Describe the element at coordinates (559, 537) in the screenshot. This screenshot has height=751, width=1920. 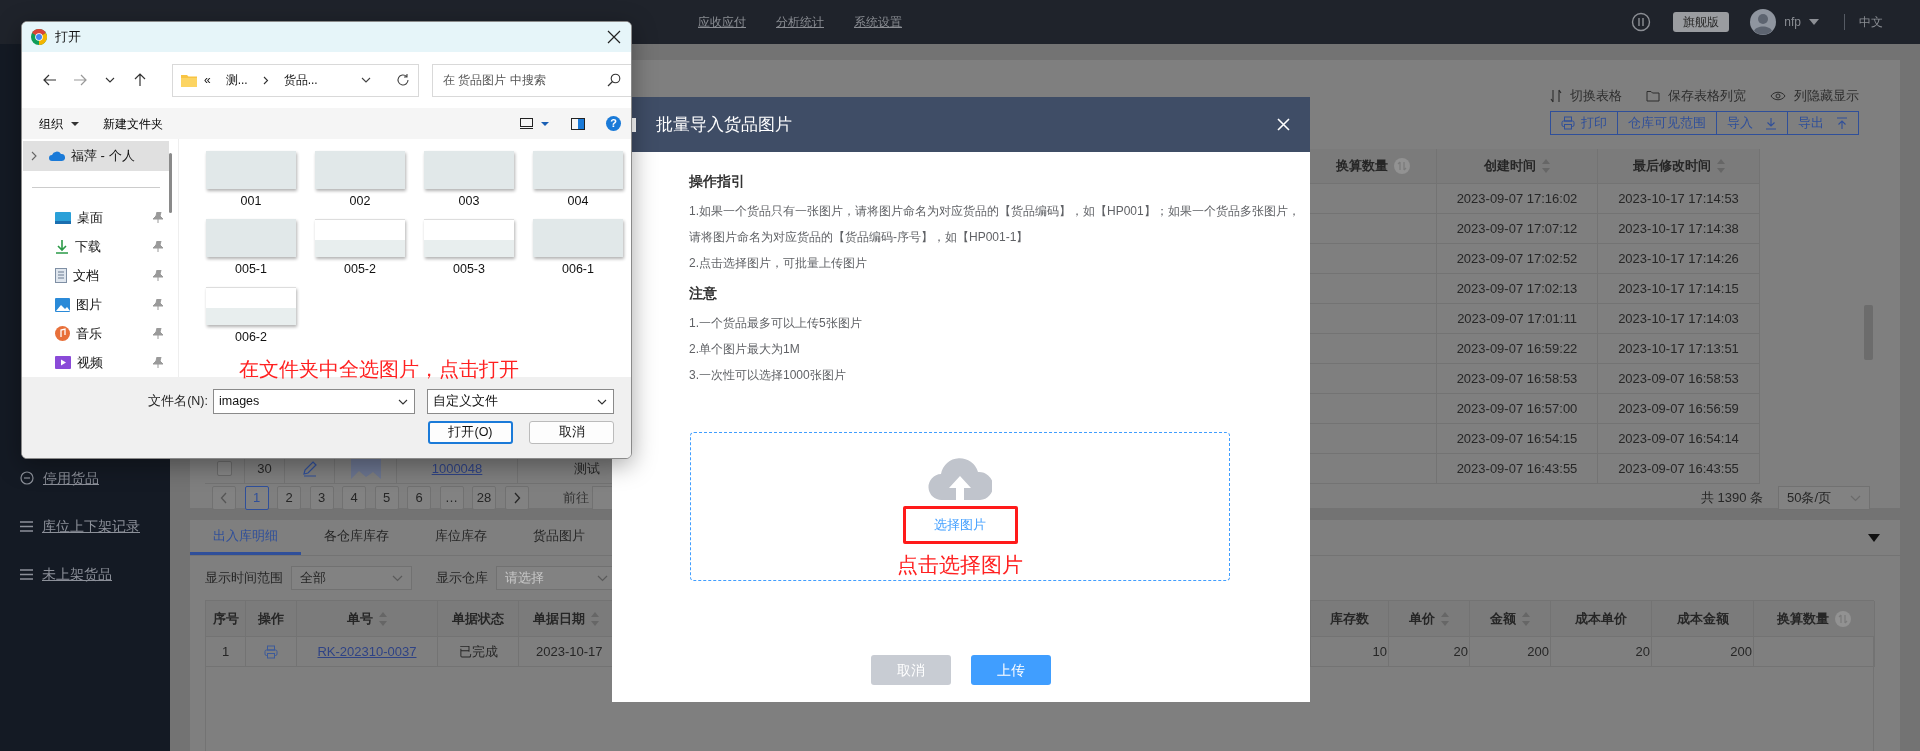
I see `tab: 货品图片` at that location.